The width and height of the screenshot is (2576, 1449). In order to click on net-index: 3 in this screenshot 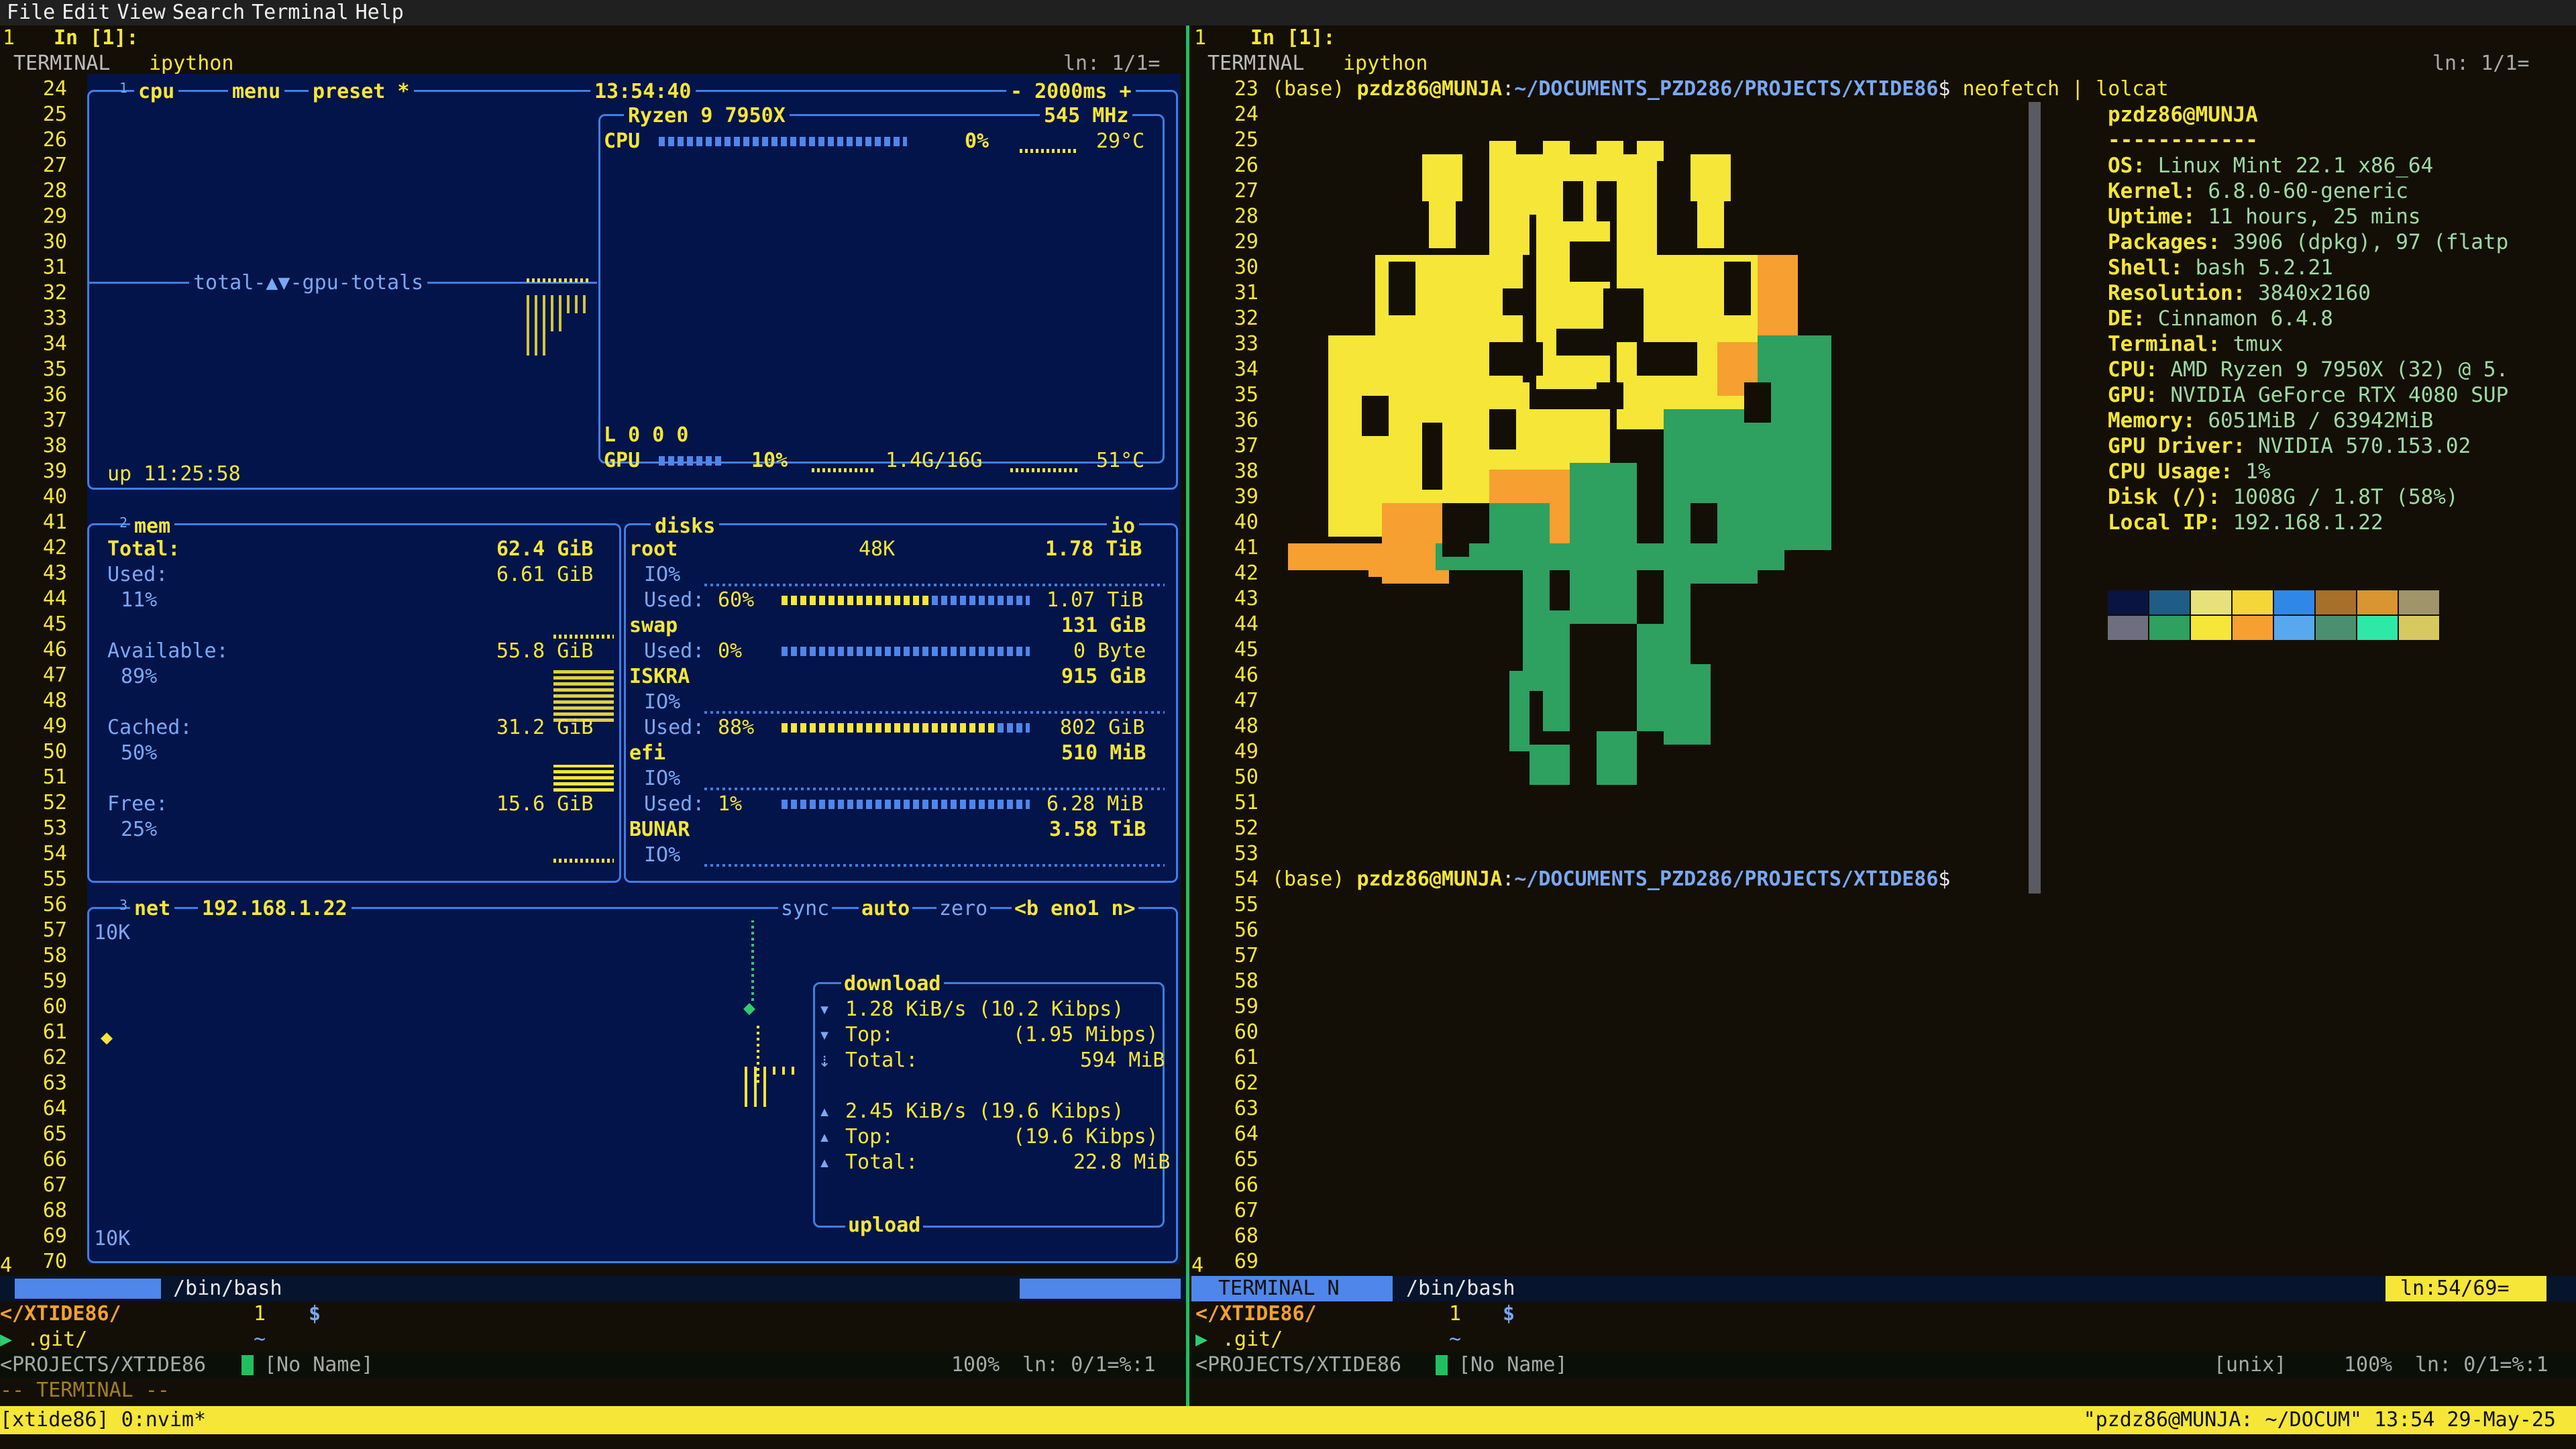, I will do `click(123, 905)`.